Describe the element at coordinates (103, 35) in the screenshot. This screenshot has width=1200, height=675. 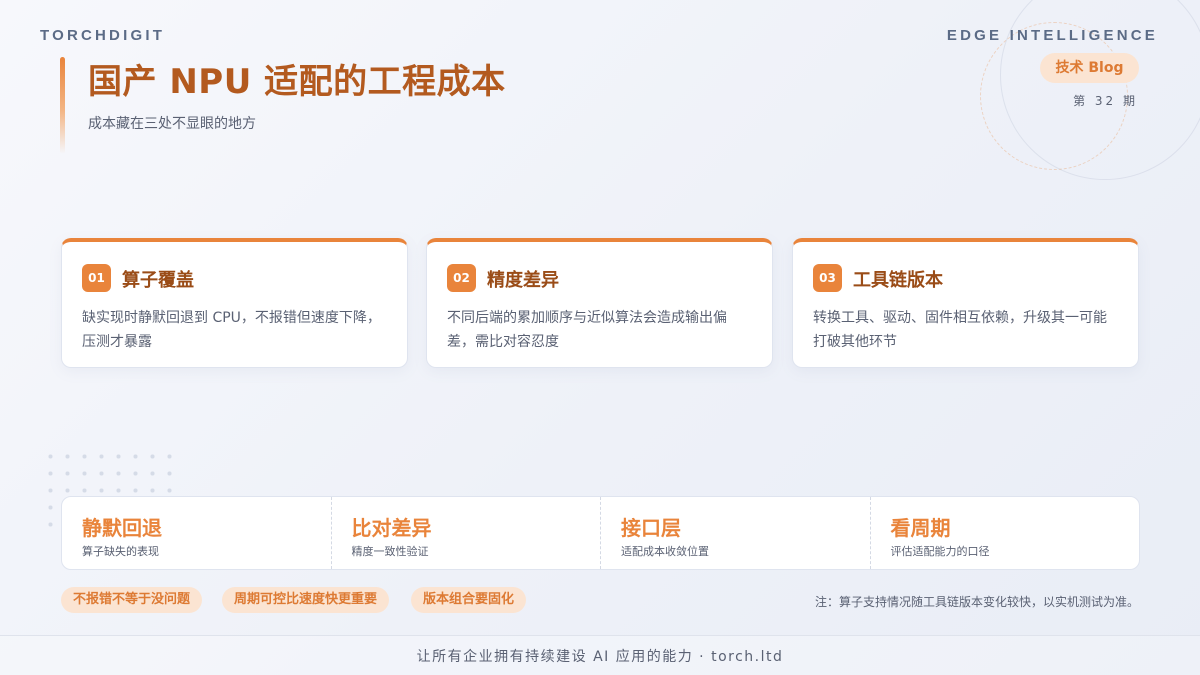
I see `brand-name: TORCHDIGIT` at that location.